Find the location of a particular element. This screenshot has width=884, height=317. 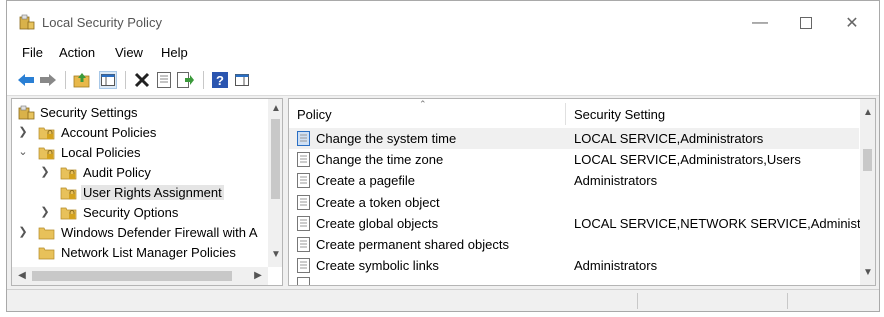

export-list-button is located at coordinates (186, 80).